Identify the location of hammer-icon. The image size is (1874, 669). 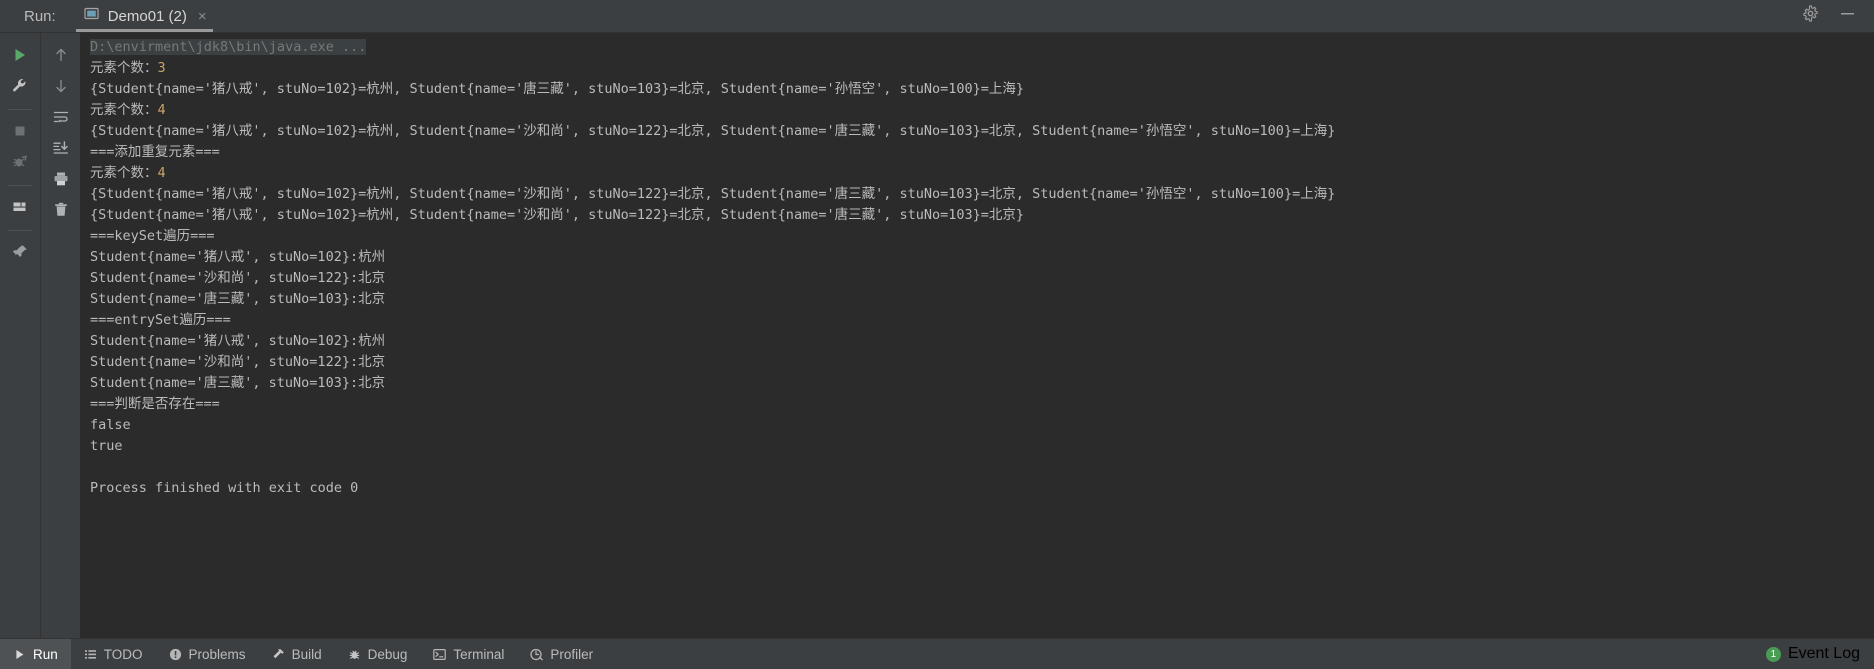
(278, 654).